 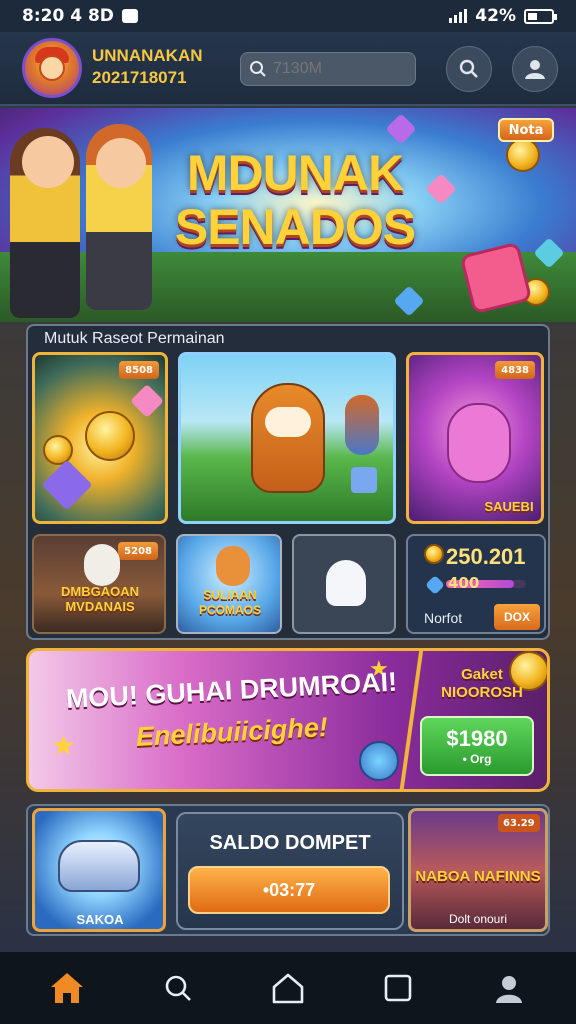 What do you see at coordinates (121, 163) in the screenshot?
I see `hero-character-boy-face` at bounding box center [121, 163].